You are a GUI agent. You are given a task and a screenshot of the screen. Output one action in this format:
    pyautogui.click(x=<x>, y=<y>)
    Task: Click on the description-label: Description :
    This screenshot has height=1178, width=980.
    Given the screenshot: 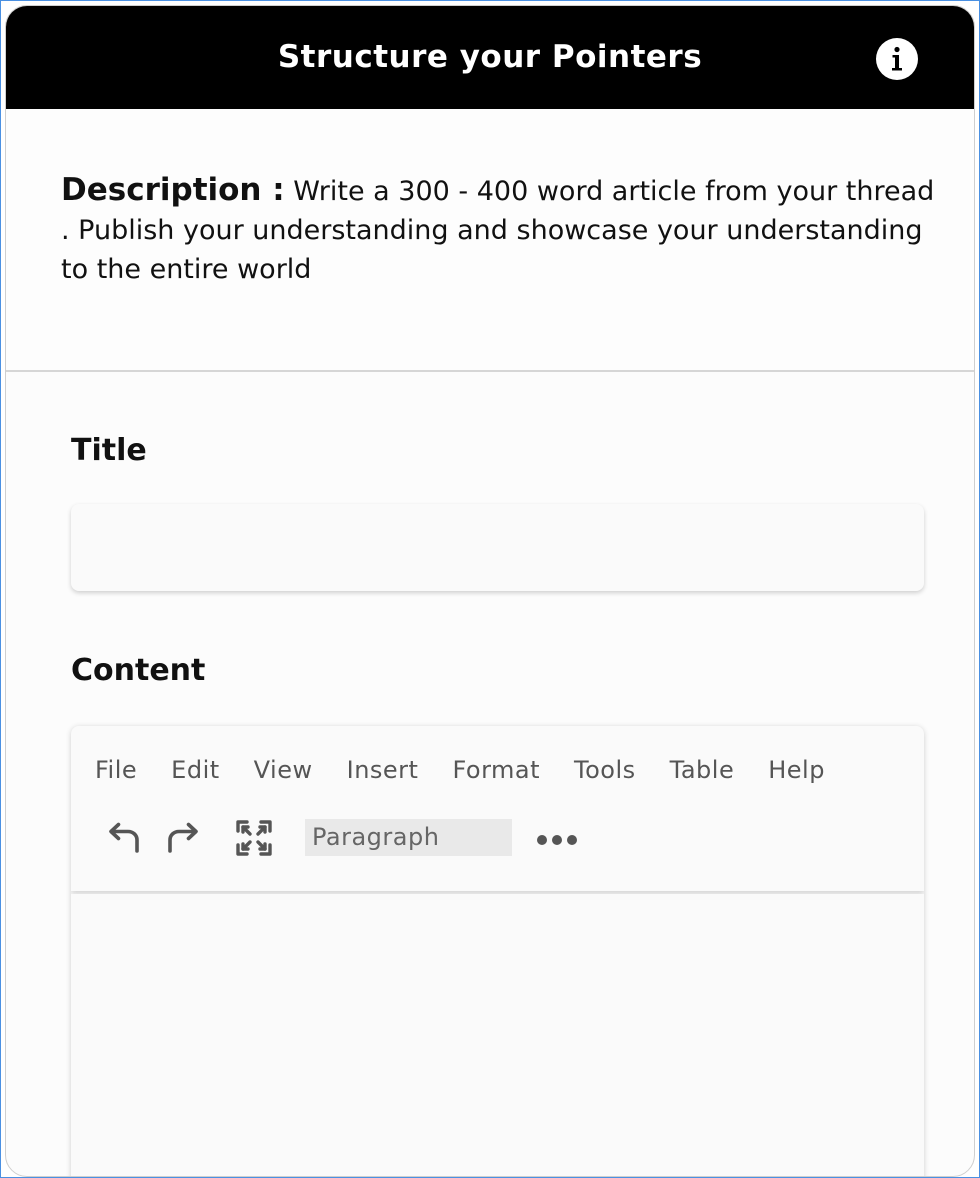 What is the action you would take?
    pyautogui.click(x=173, y=190)
    